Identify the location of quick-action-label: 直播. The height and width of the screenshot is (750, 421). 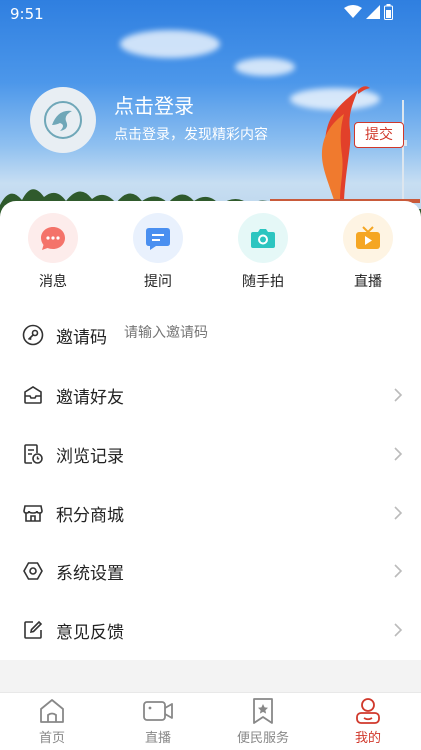
(368, 282).